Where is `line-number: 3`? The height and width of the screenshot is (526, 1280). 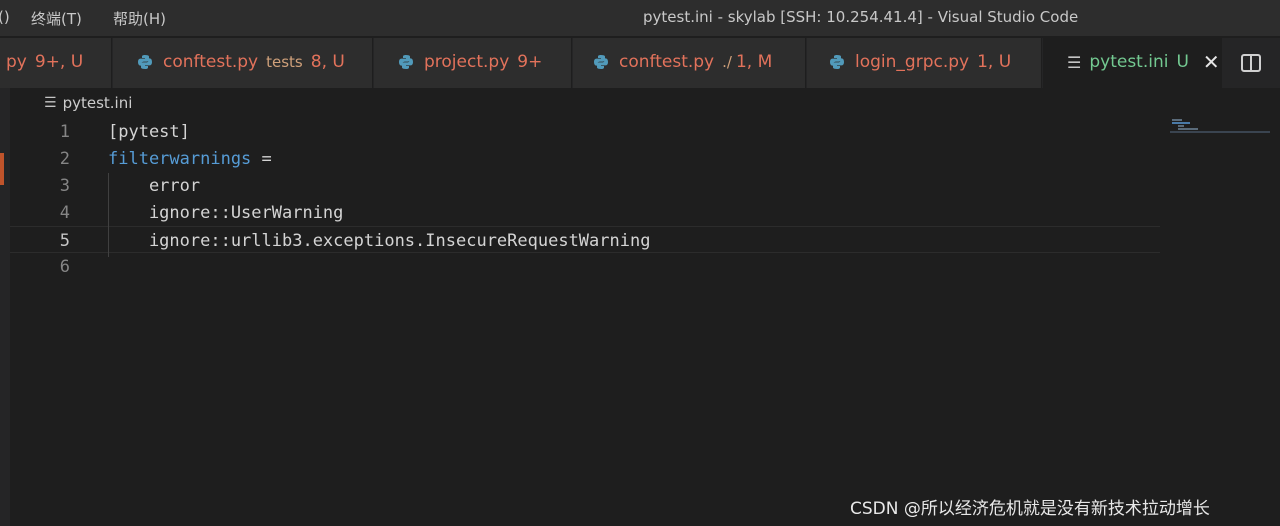 line-number: 3 is located at coordinates (64, 186).